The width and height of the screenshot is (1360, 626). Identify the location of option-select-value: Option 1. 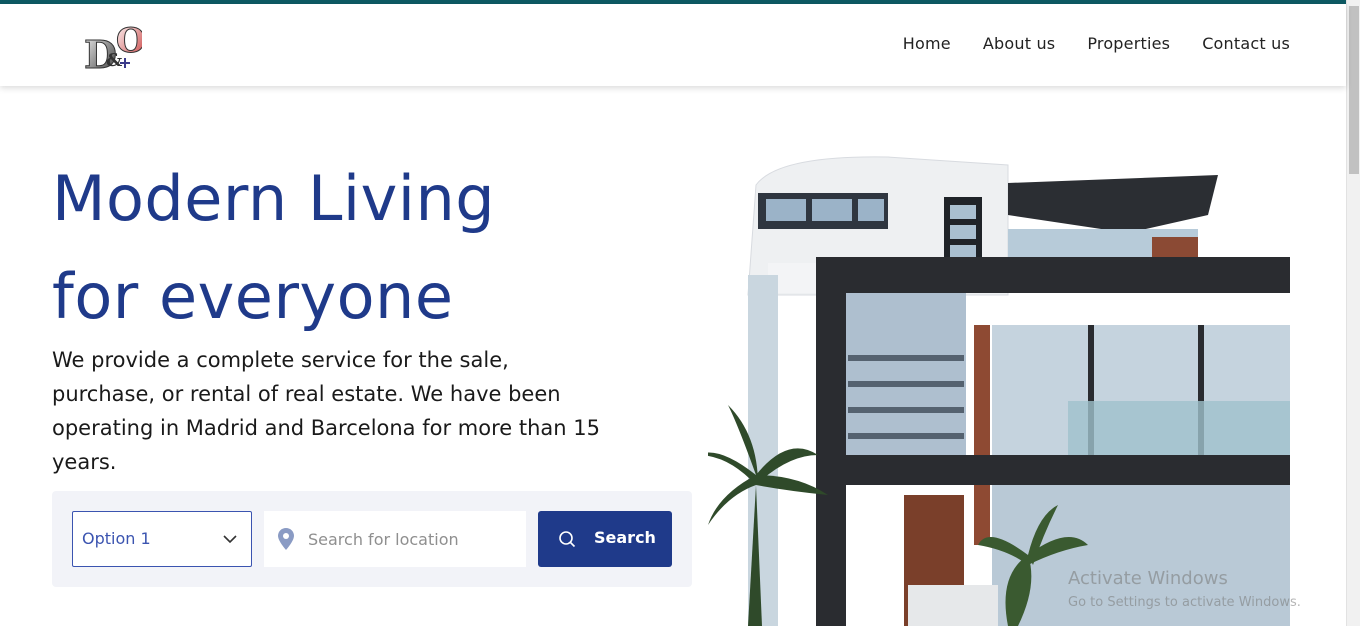
(116, 538).